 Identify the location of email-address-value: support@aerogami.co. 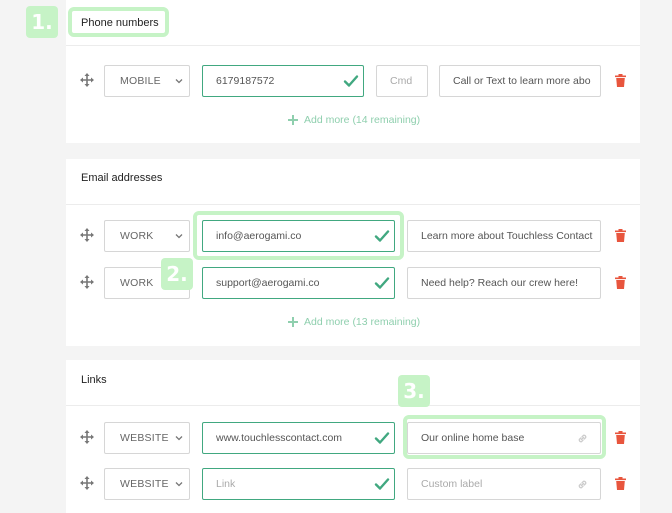
(268, 283).